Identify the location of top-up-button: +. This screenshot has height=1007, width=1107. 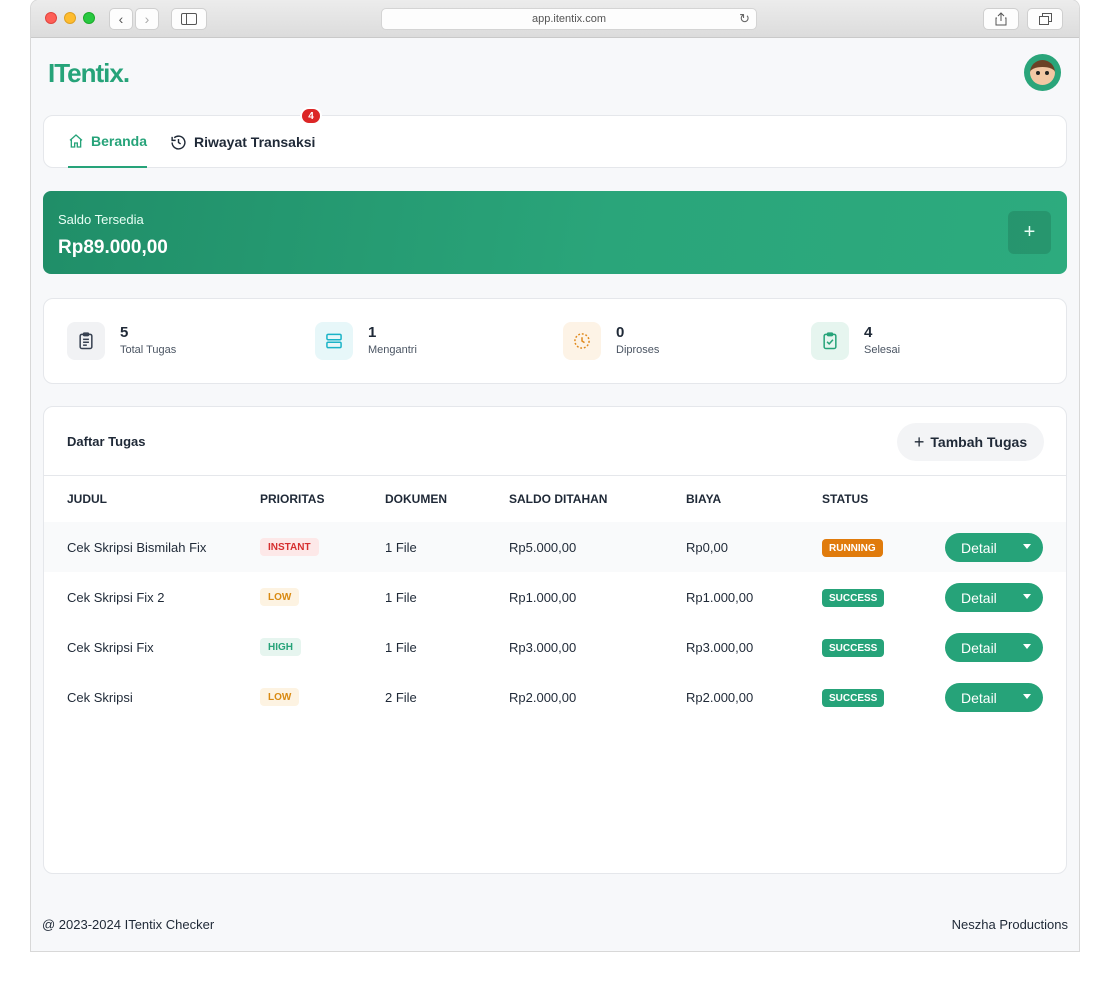
(1029, 232).